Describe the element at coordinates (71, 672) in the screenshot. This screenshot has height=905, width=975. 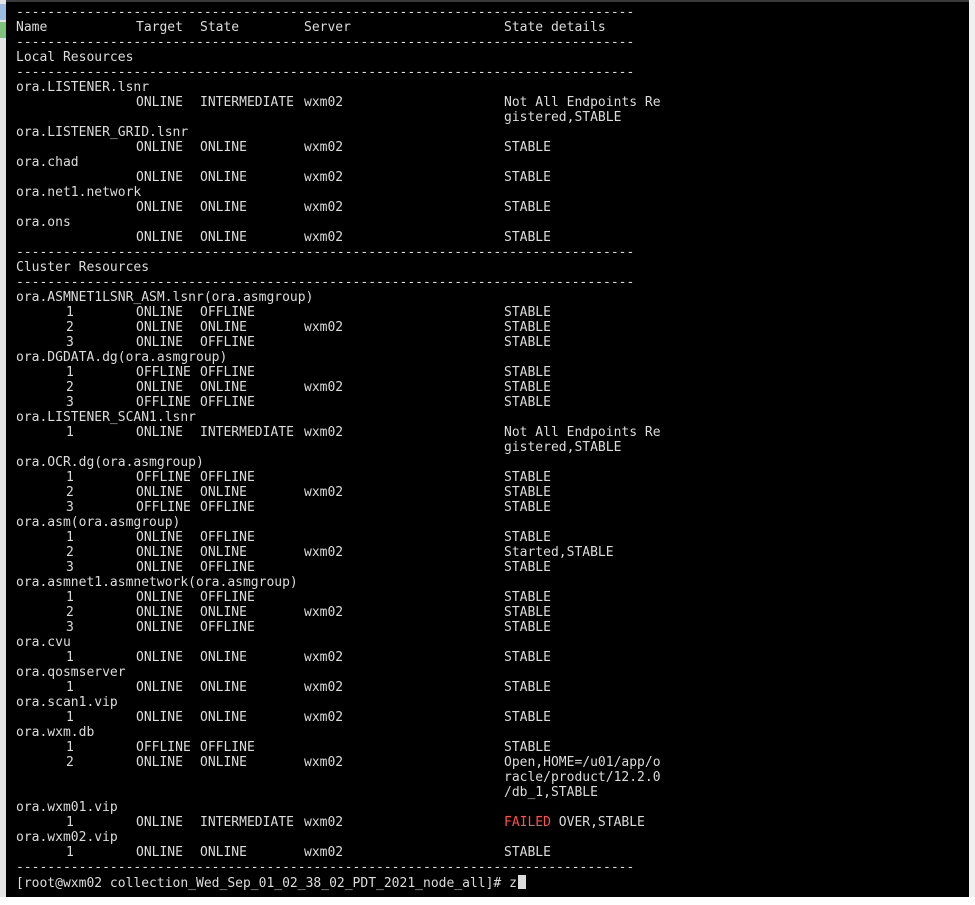
I see `resource-name: ora.qosmserver` at that location.